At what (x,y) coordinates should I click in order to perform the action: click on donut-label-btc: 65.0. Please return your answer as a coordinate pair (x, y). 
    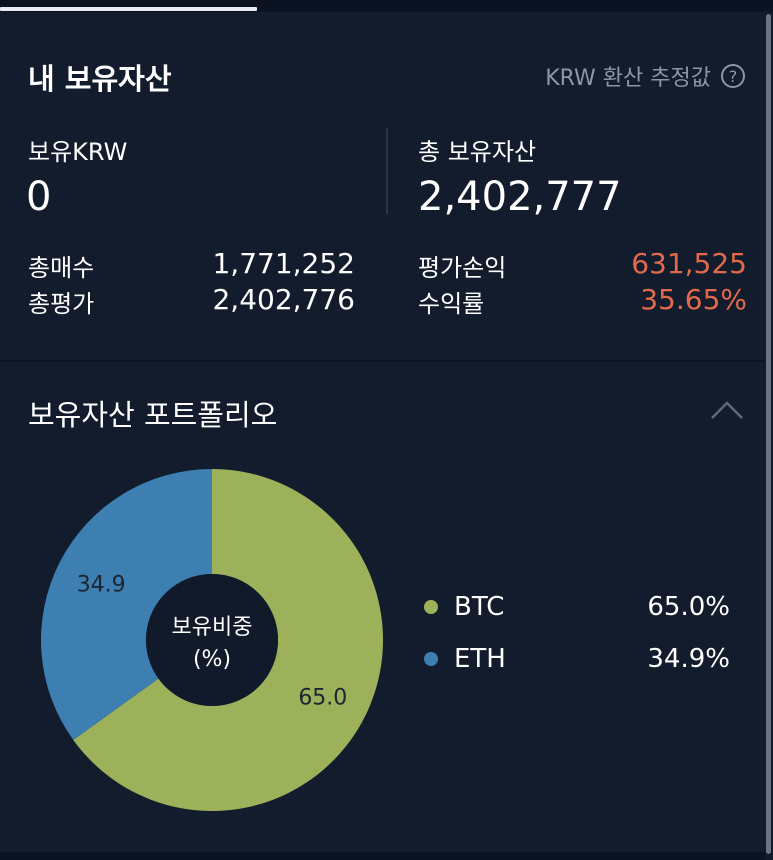
    Looking at the image, I should click on (322, 698).